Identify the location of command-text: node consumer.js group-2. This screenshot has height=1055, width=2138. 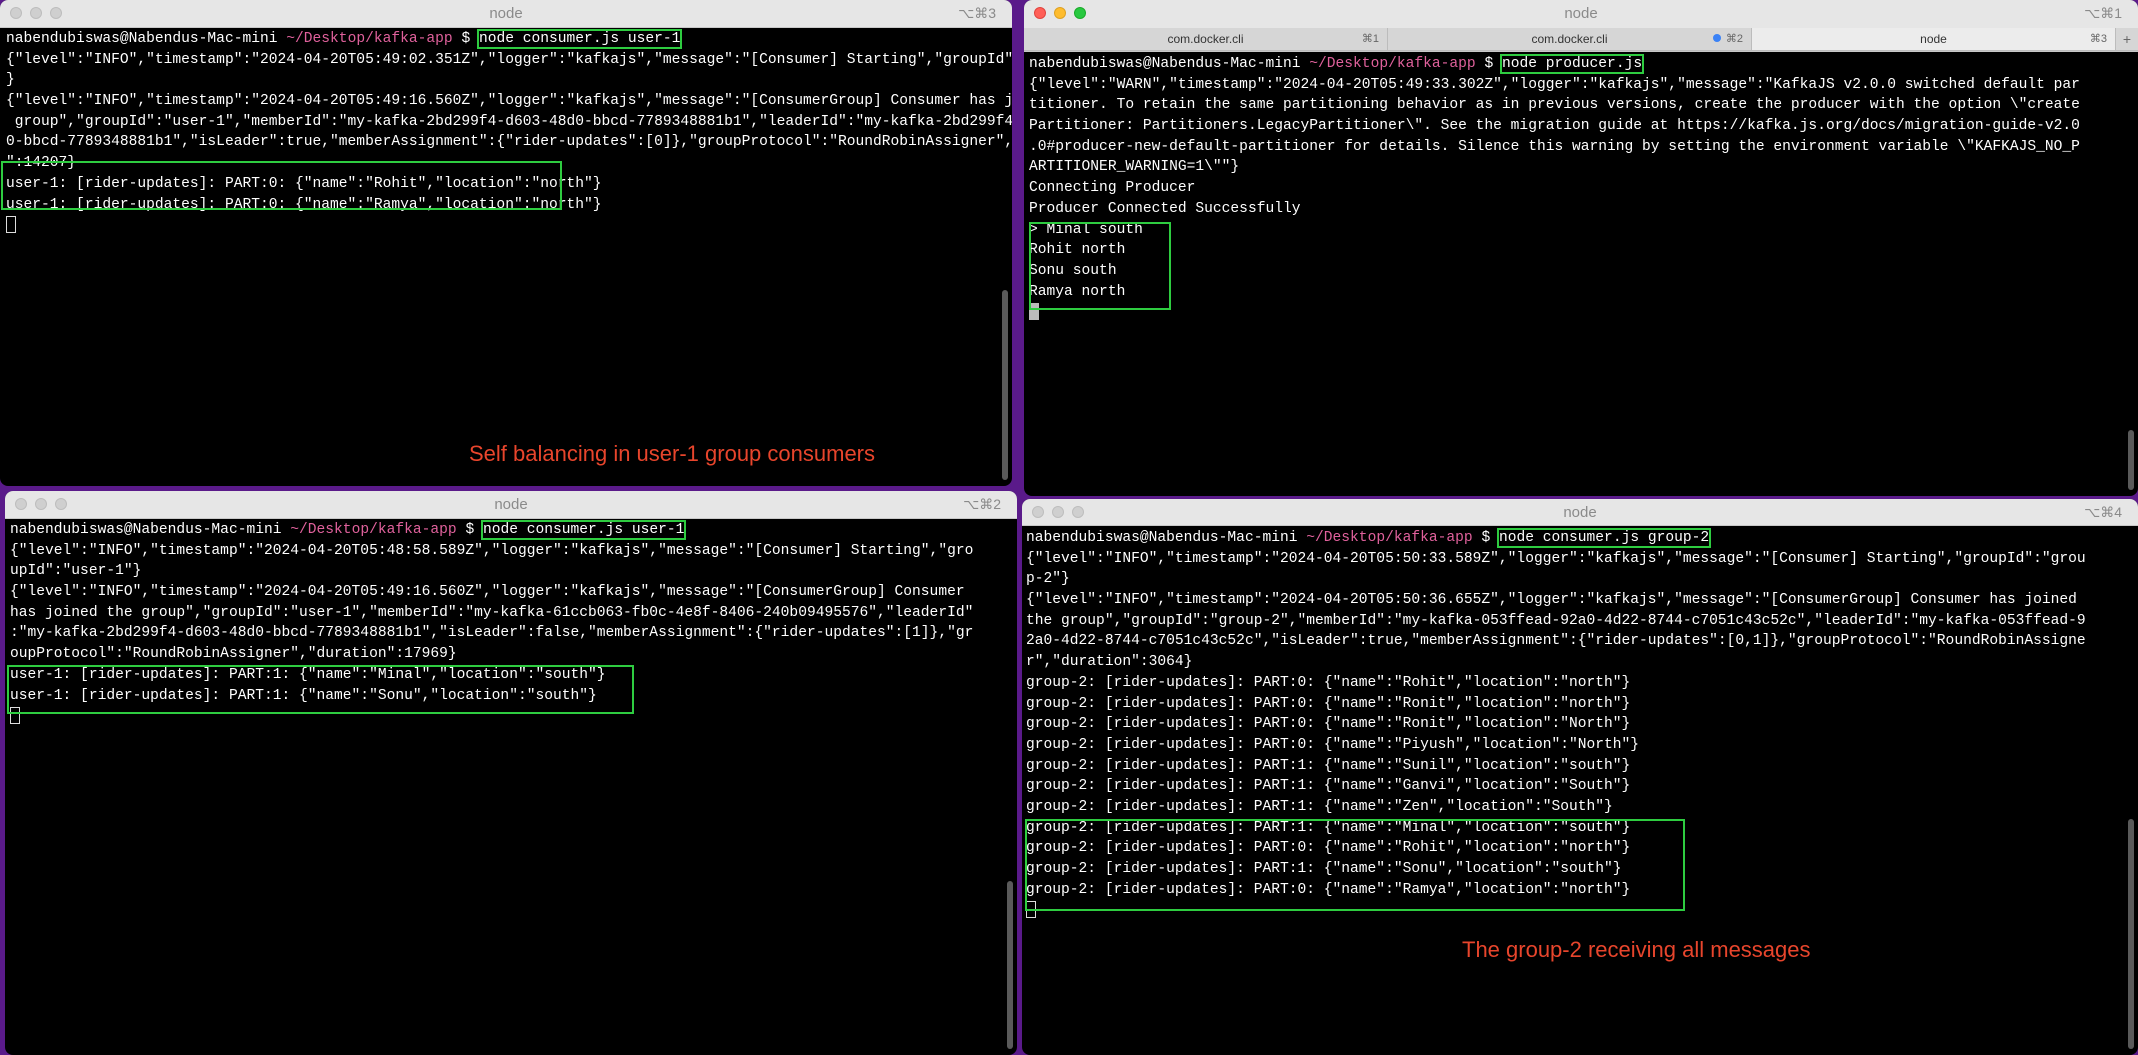
(1604, 538).